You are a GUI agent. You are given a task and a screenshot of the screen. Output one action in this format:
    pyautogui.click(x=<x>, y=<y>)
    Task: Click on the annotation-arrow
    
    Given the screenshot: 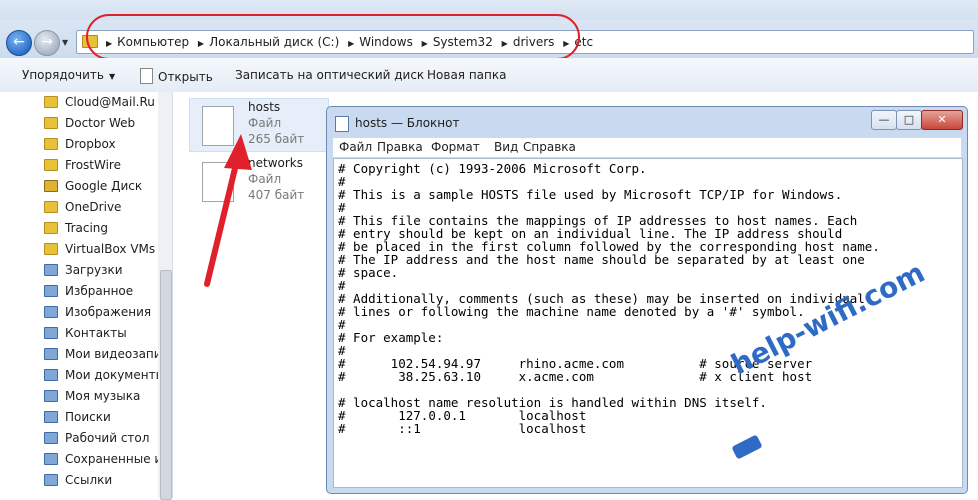 What is the action you would take?
    pyautogui.click(x=228, y=210)
    